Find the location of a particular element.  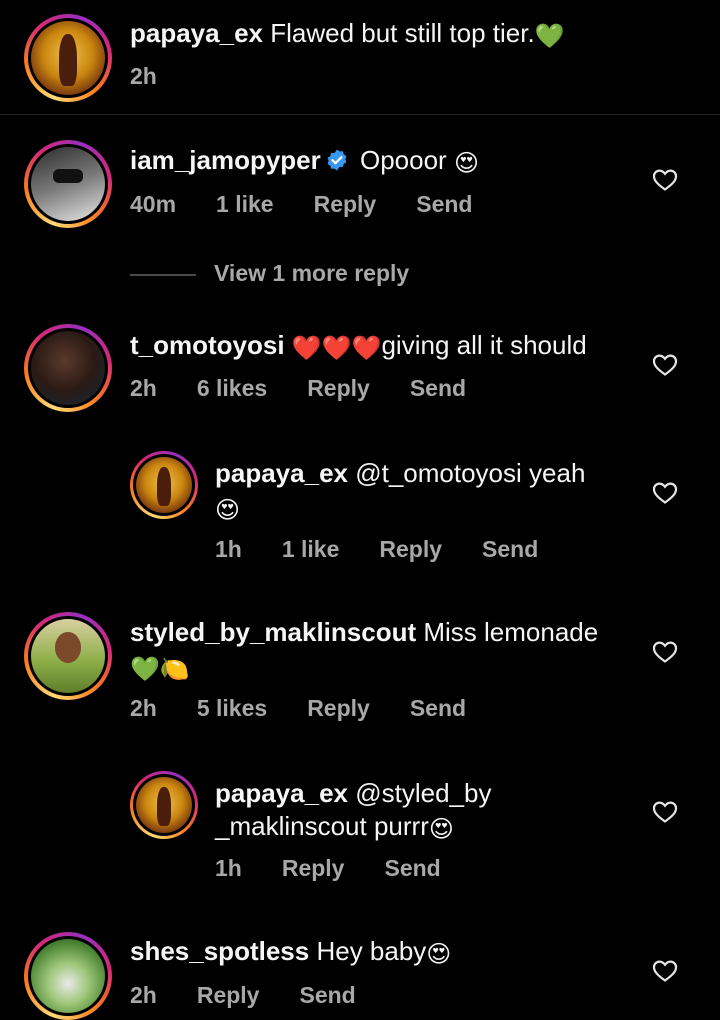

comment-text: @t_omotoyosi yeah is located at coordinates (470, 473).